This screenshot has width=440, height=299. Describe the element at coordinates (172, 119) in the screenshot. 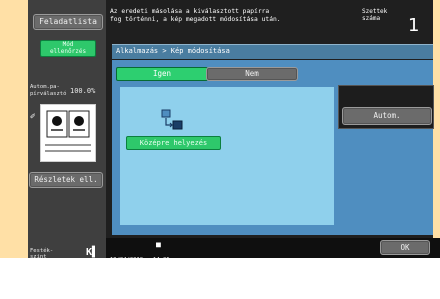

I see `image-shift-diagram-icon` at that location.